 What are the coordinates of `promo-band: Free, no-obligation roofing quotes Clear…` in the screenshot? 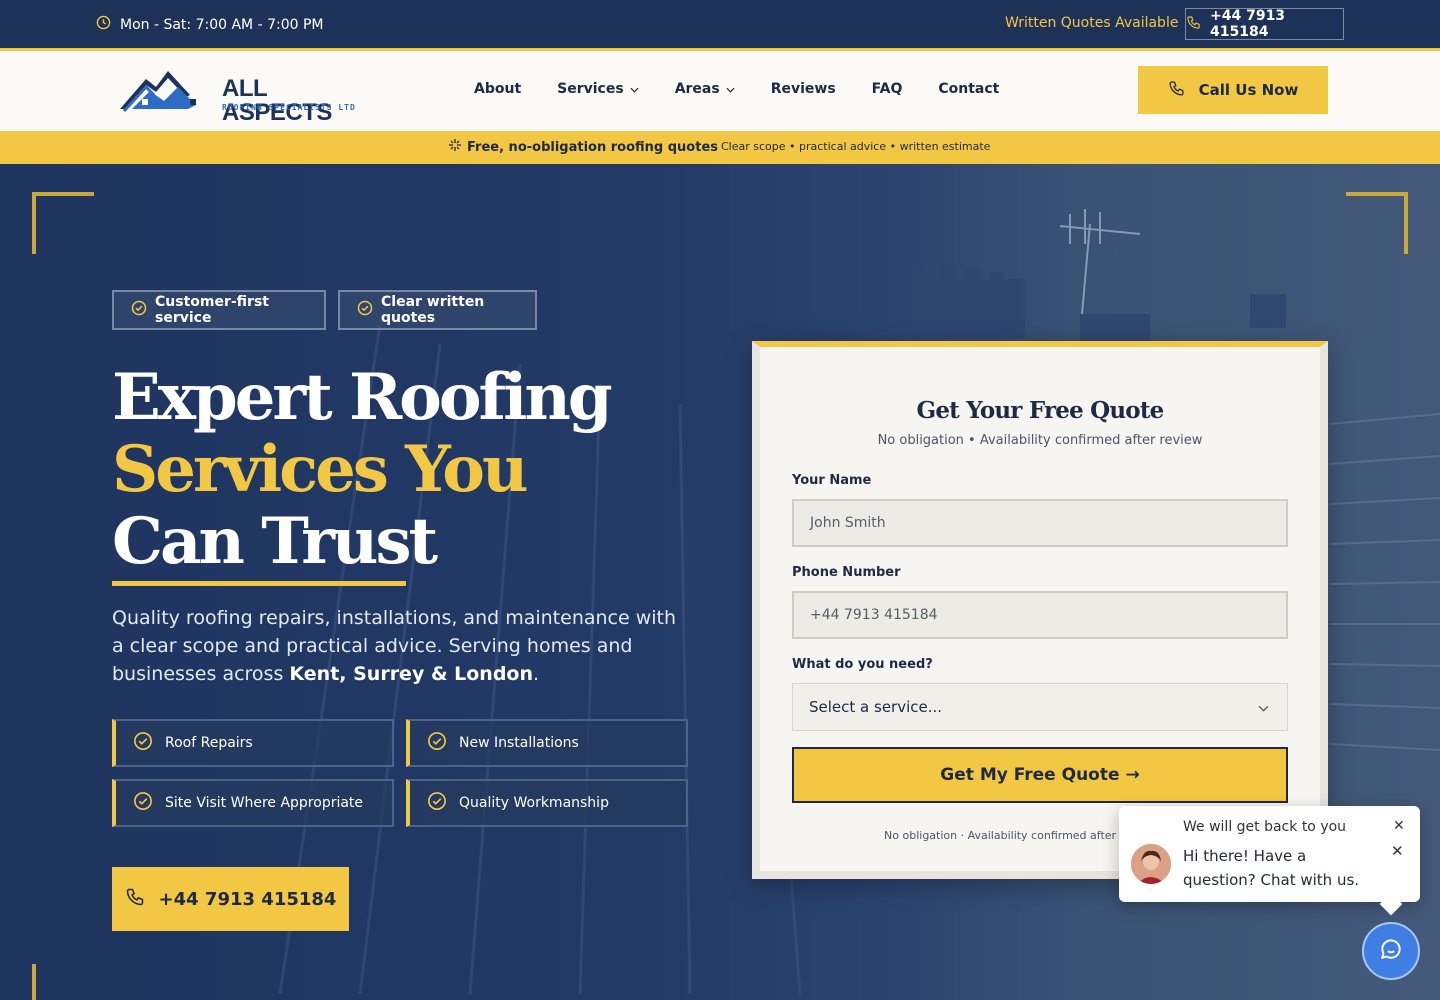 It's located at (720, 147).